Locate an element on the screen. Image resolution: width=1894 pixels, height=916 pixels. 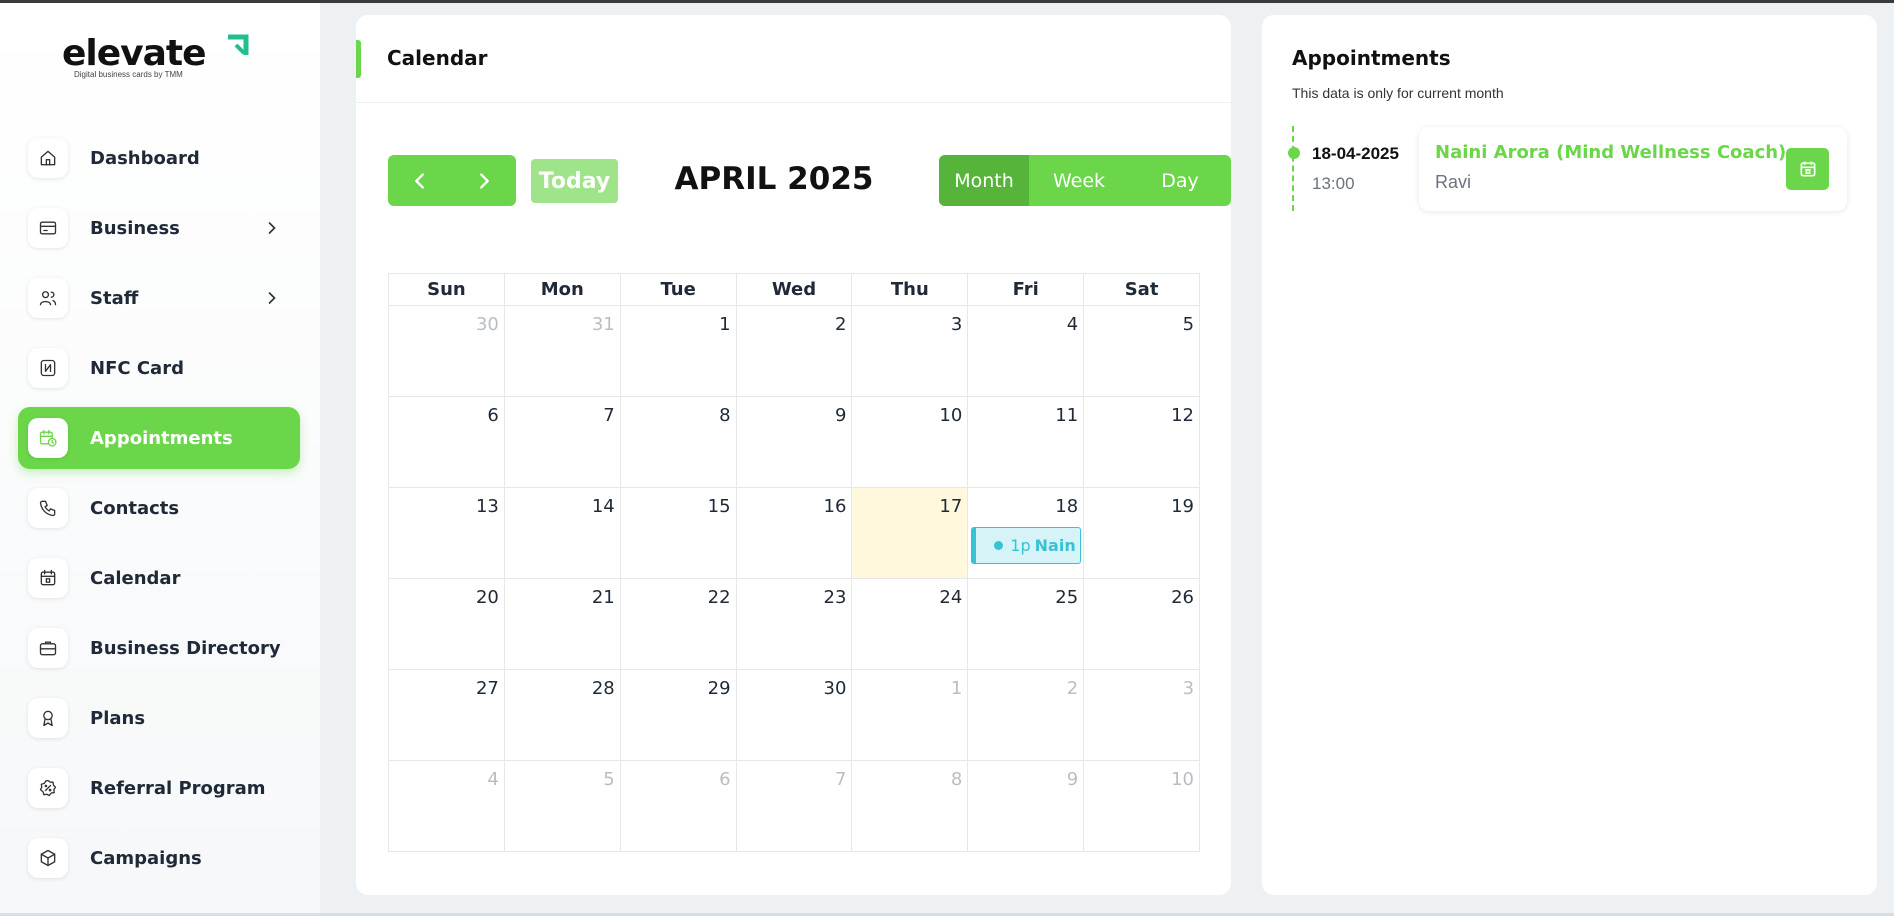
day-cell: 19 is located at coordinates (1142, 533).